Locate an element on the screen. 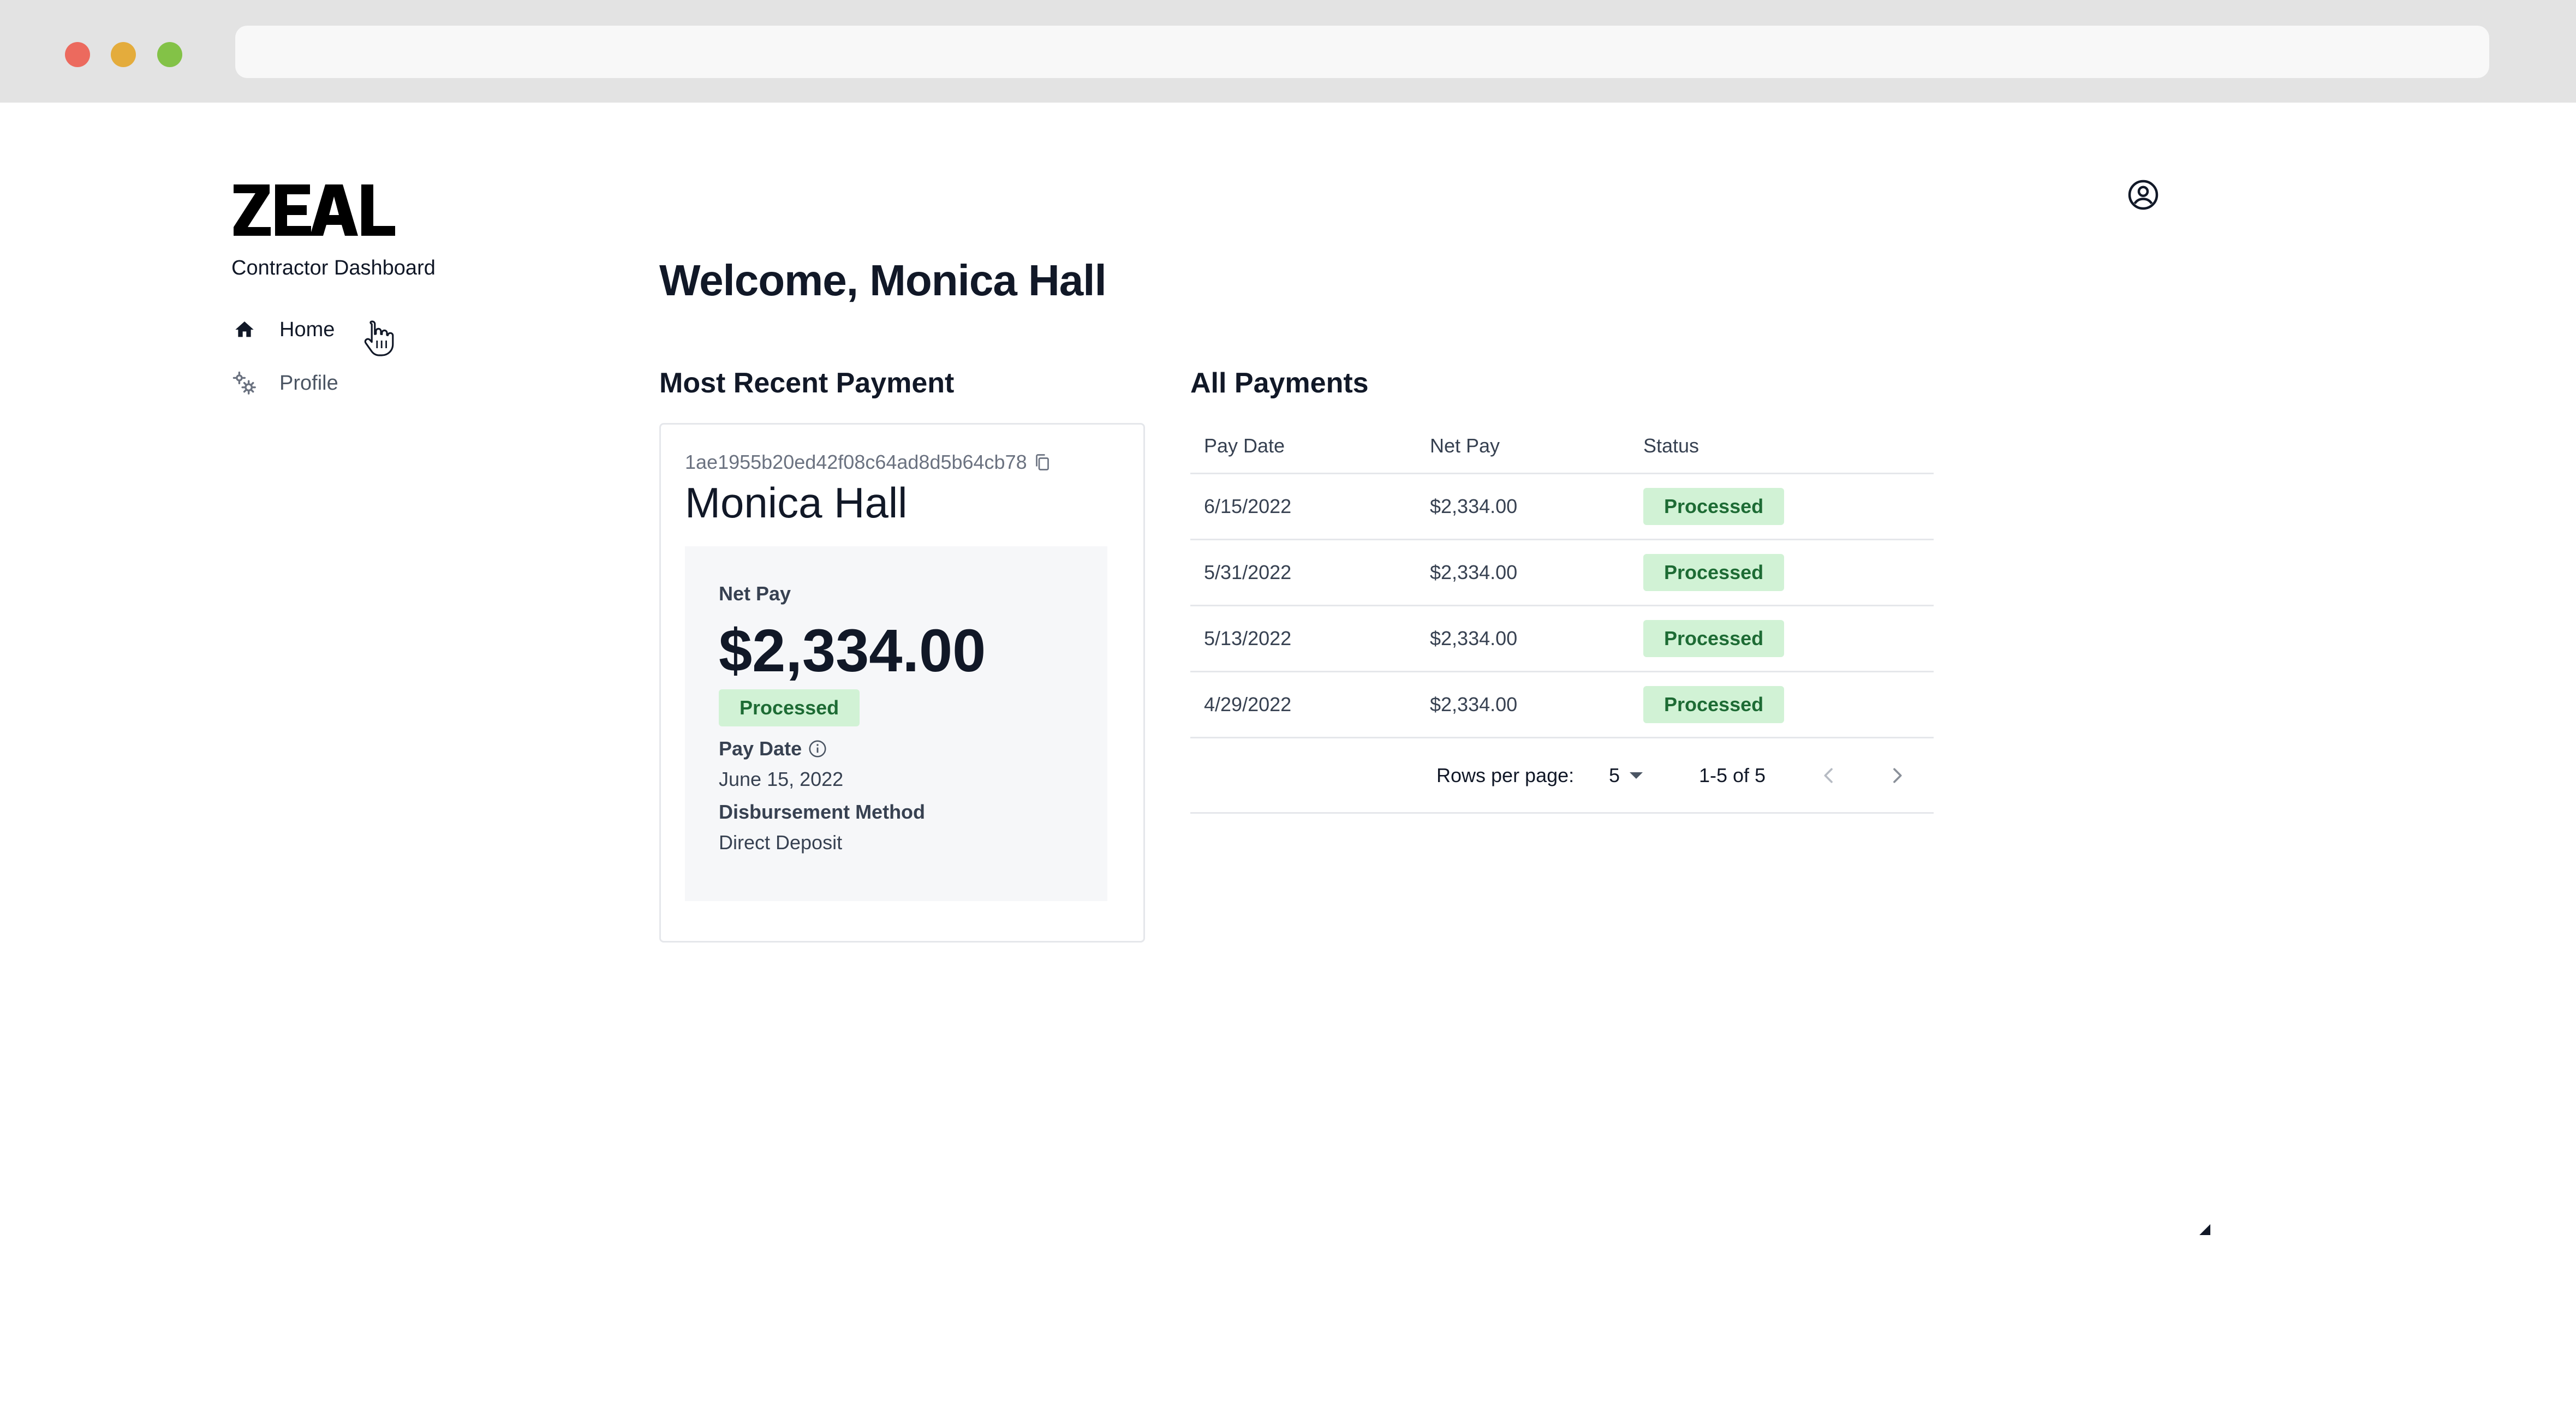 This screenshot has height=1413, width=2576. chevron-left-icon is located at coordinates (1828, 775).